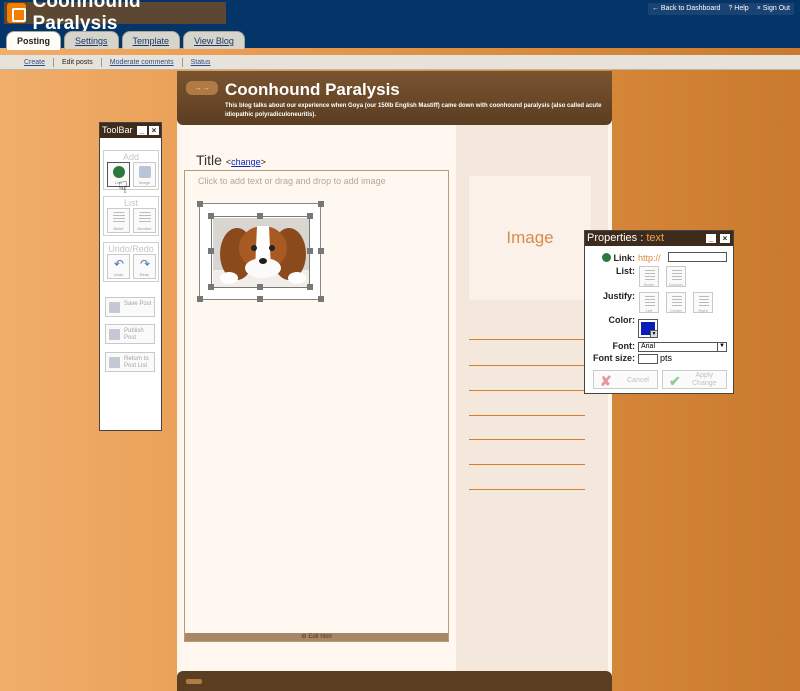 Image resolution: width=800 pixels, height=691 pixels. I want to click on font-select: Arial ▼, so click(682, 347).